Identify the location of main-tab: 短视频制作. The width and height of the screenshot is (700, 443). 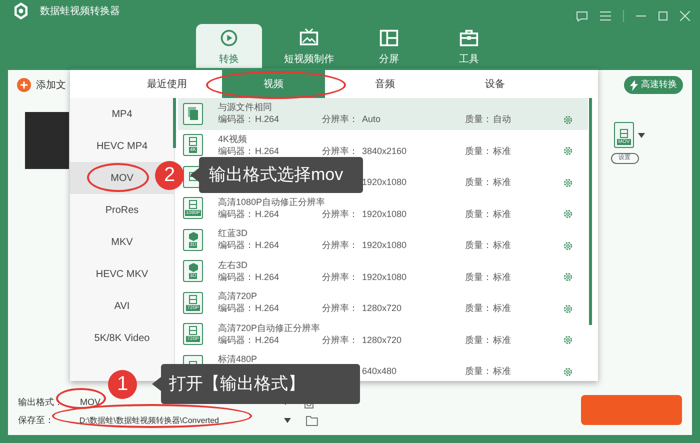
(309, 47).